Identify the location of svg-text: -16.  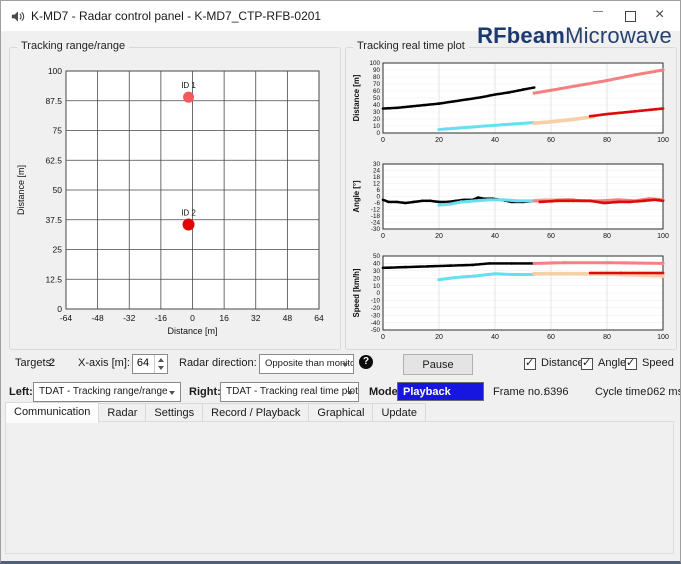
(161, 318).